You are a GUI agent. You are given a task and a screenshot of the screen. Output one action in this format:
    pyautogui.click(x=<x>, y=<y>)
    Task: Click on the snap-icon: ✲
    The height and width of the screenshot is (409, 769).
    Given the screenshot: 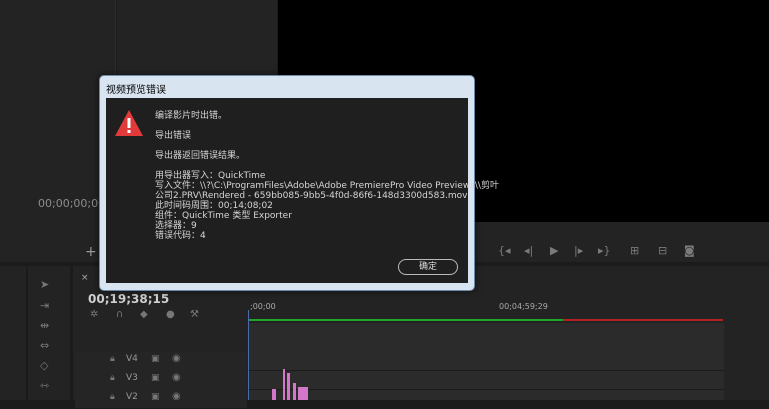 What is the action you would take?
    pyautogui.click(x=94, y=314)
    